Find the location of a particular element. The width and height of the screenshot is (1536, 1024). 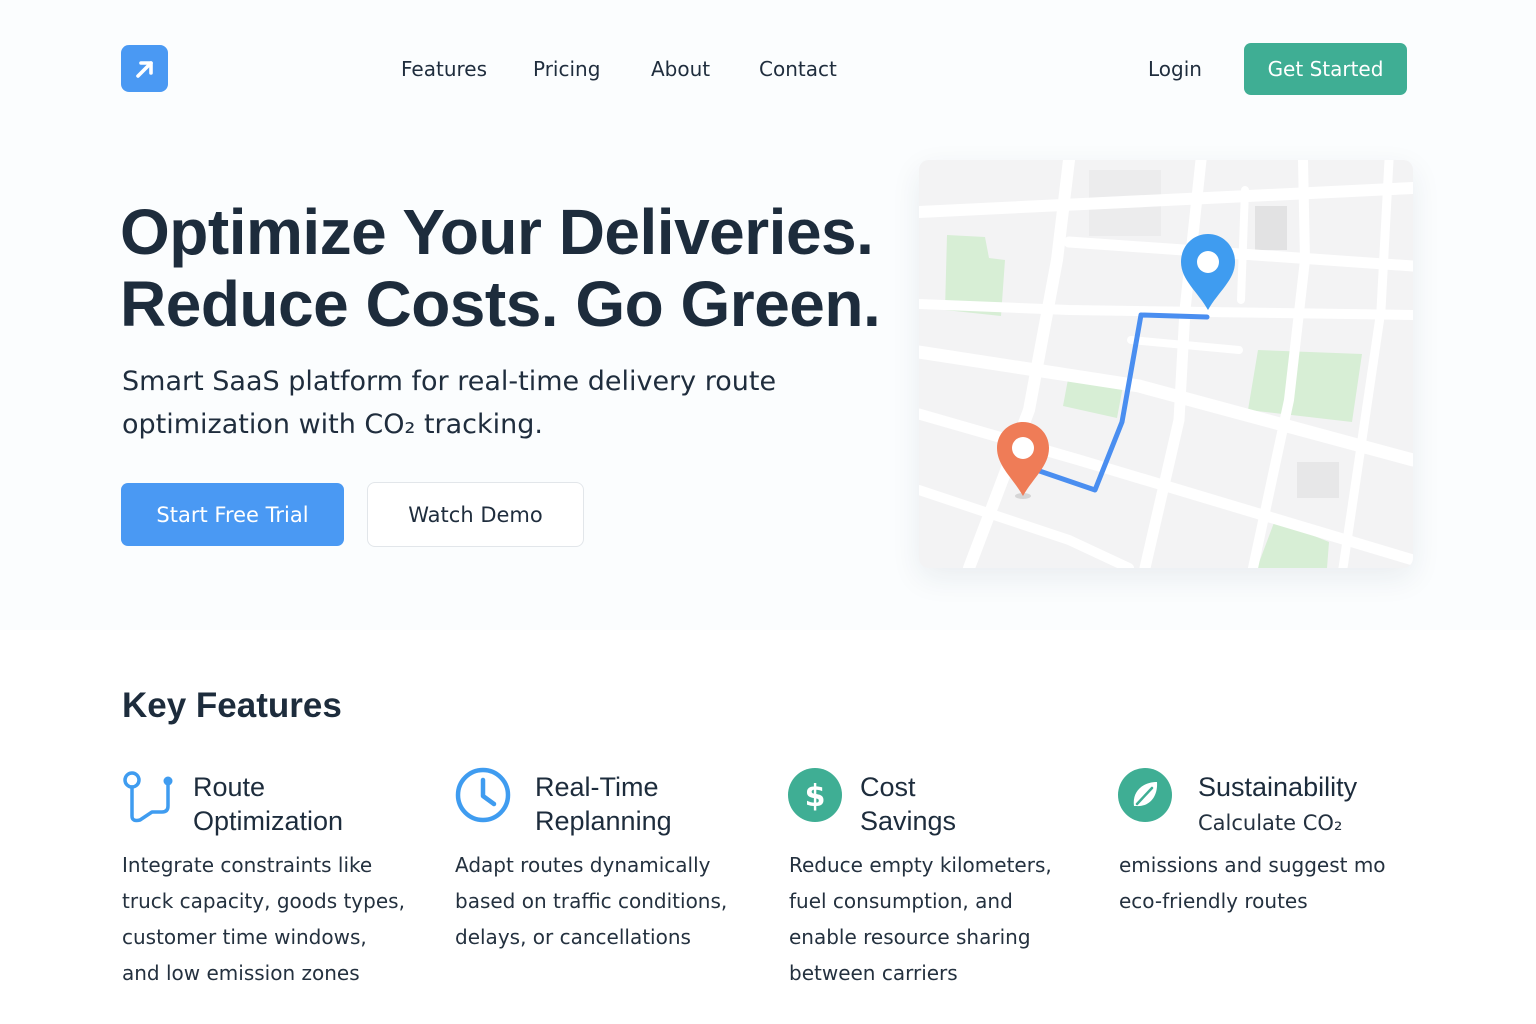

feature-desc-line: eco-friendly routes is located at coordinates (1213, 901).